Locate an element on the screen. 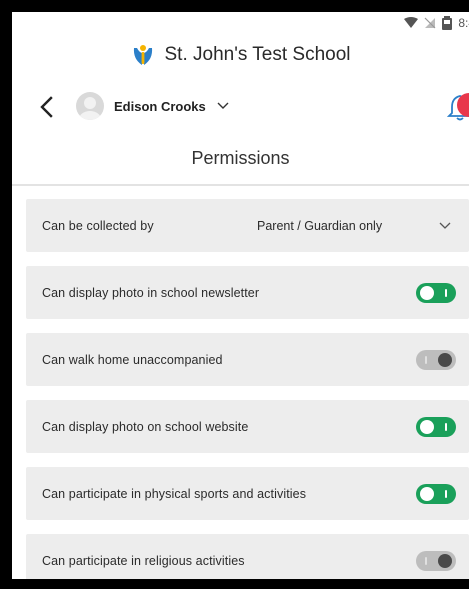 The width and height of the screenshot is (469, 589). wifi-icon is located at coordinates (411, 23).